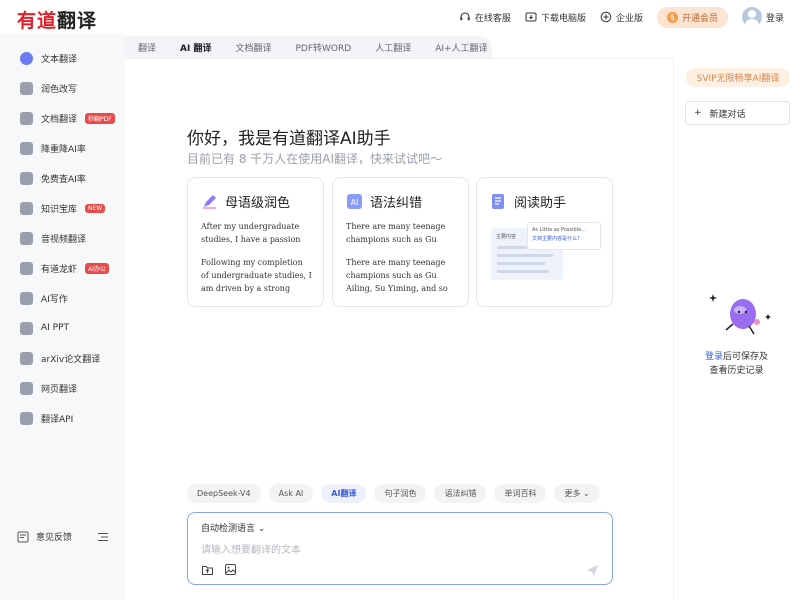 This screenshot has width=800, height=600. I want to click on login-hint: 登录后可保存及 查看历史记录, so click(736, 364).